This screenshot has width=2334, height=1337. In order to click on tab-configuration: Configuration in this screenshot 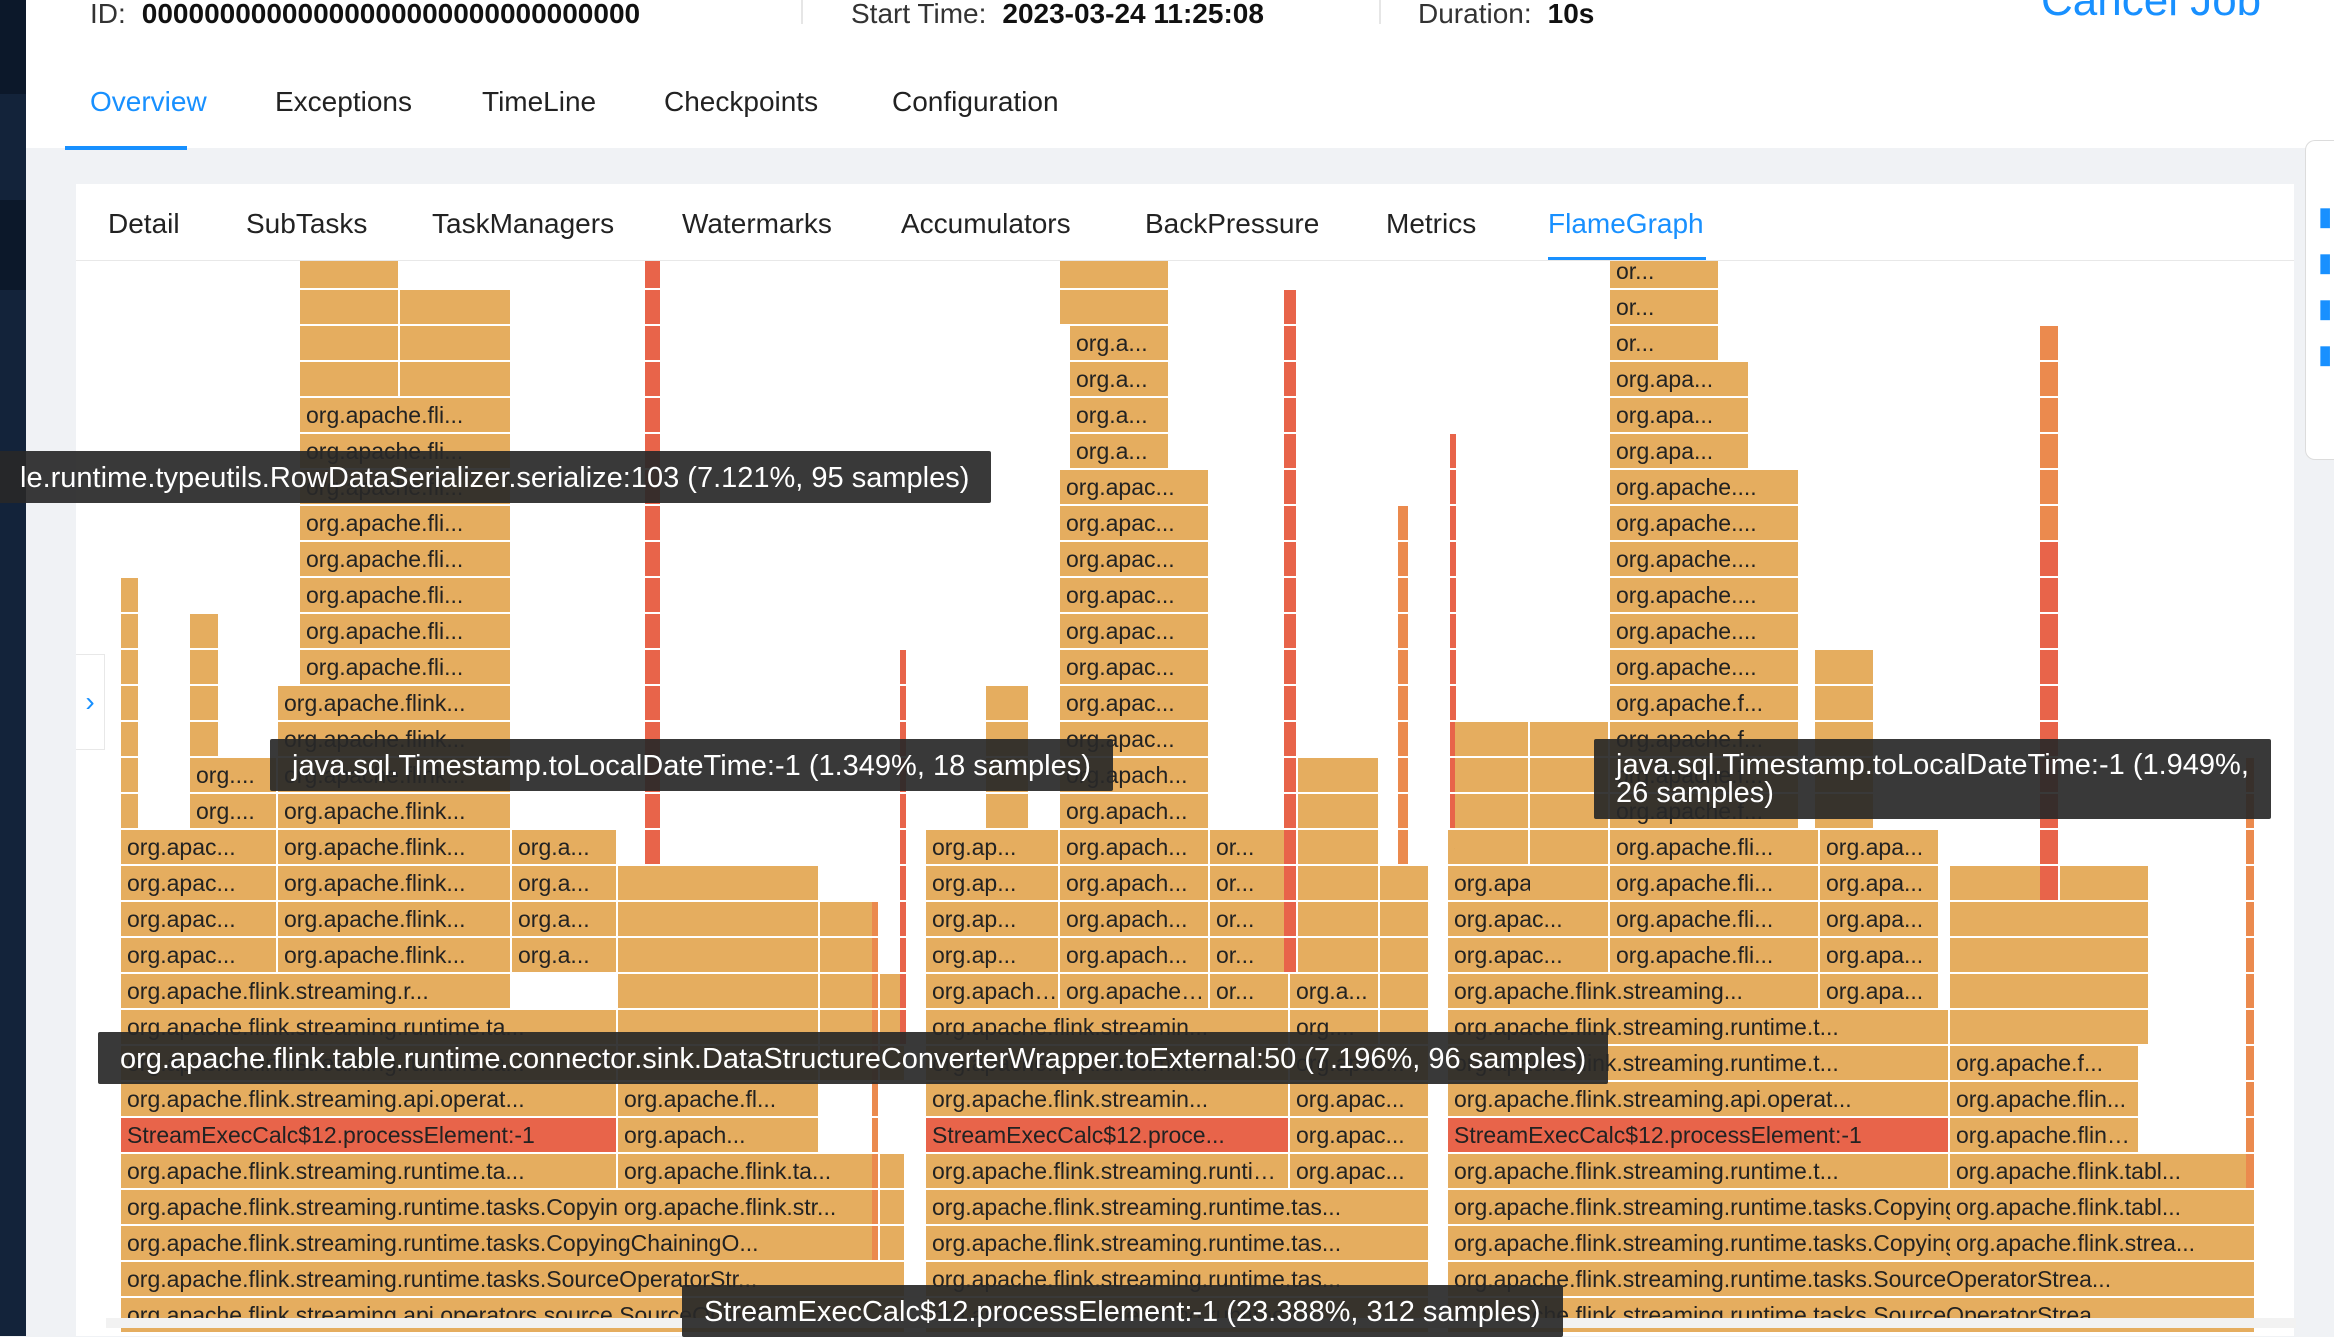, I will do `click(975, 102)`.